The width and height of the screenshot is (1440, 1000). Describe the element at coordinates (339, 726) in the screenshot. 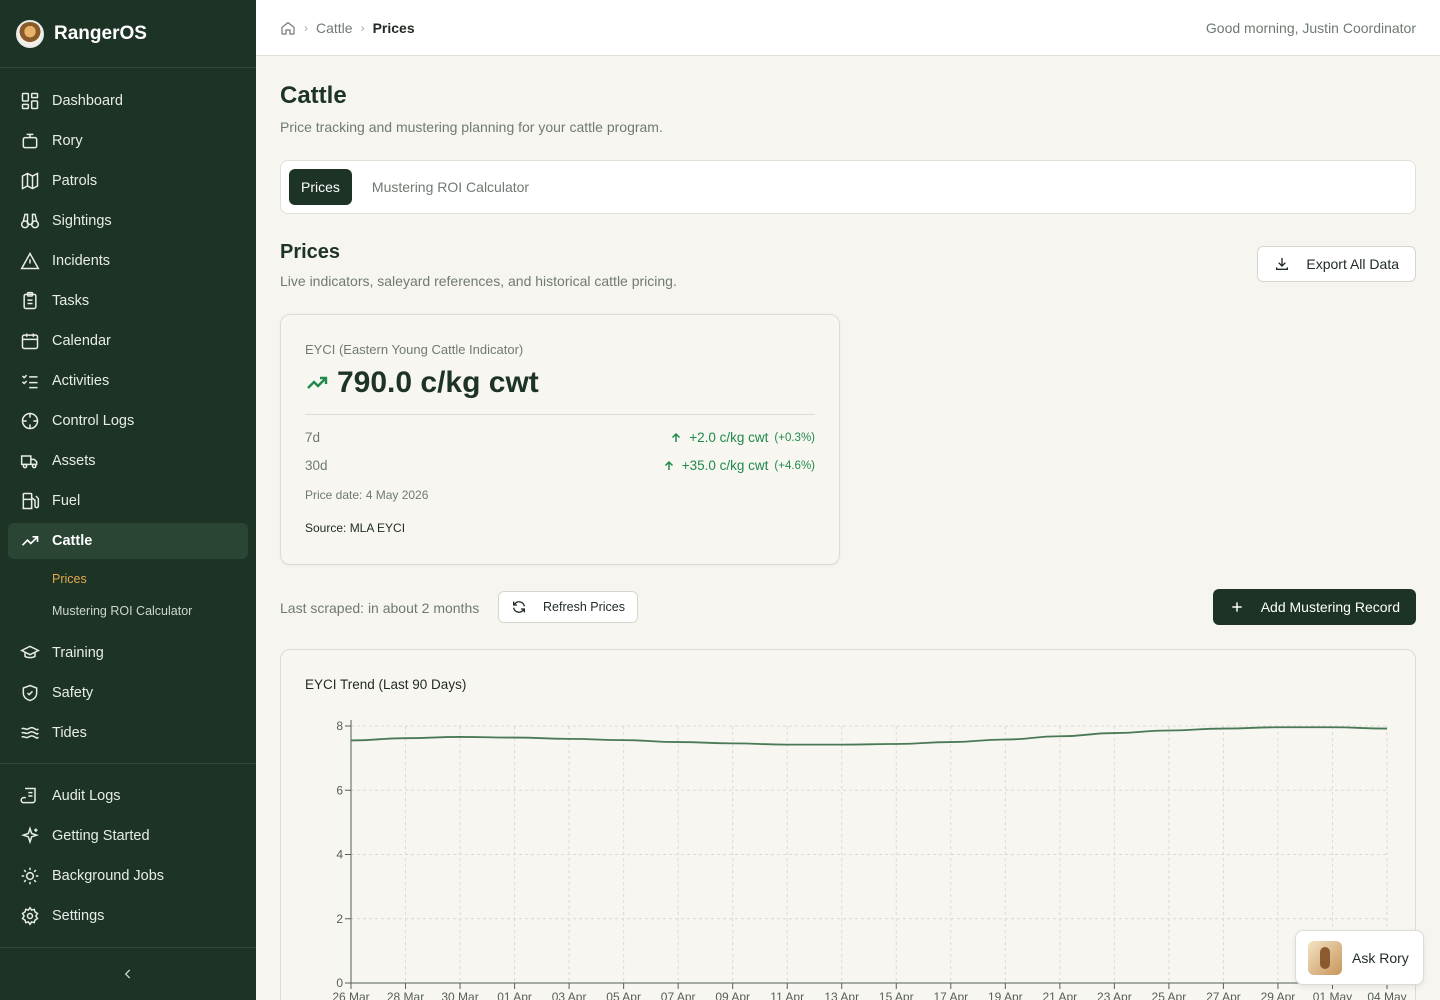

I see `y-tick-label: 8` at that location.